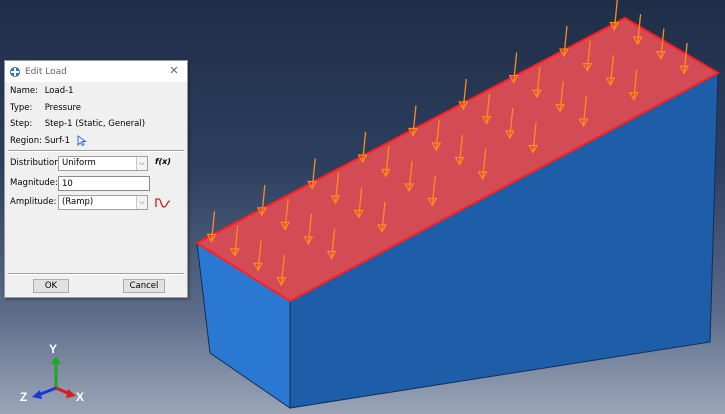  Describe the element at coordinates (144, 286) in the screenshot. I see `cancel-button: Cancel` at that location.